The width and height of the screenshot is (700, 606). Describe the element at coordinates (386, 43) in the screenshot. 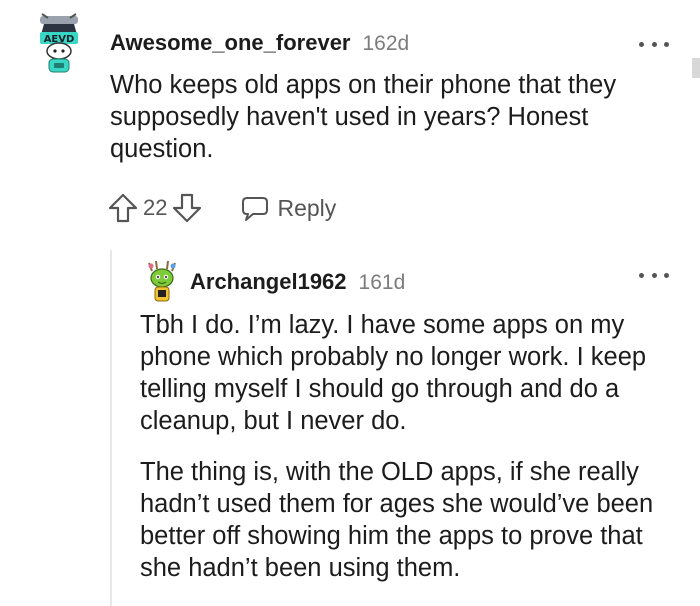

I see `comment-age: 162d` at that location.